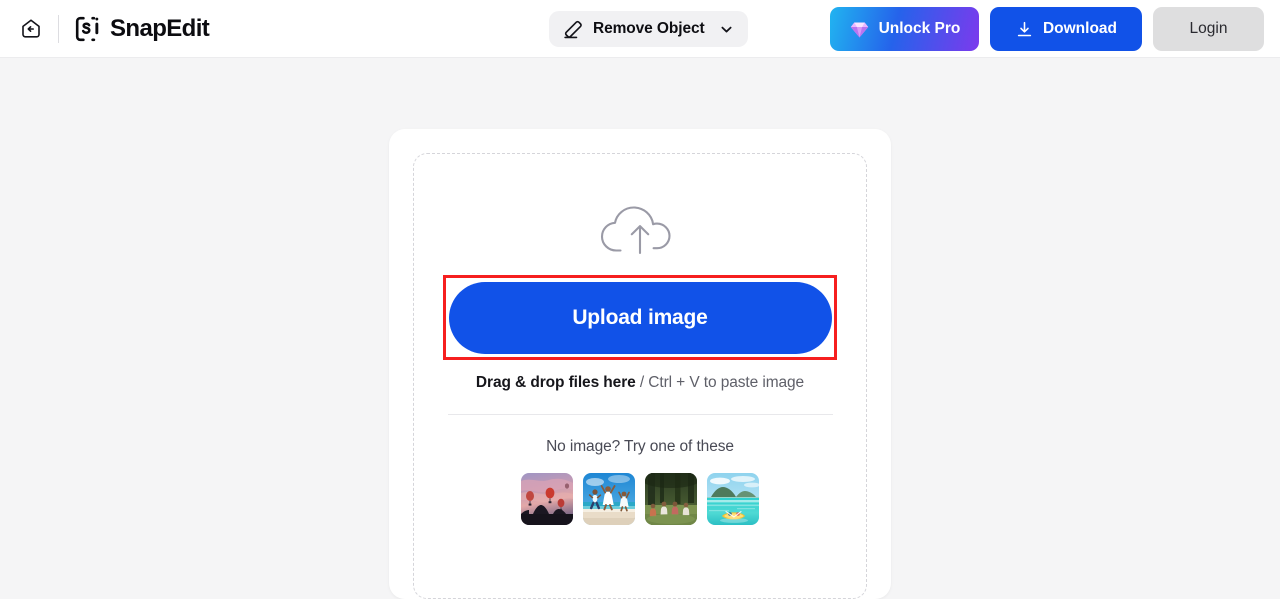  I want to click on drag-drop-hint-strong: Drag & drop files here, so click(555, 382).